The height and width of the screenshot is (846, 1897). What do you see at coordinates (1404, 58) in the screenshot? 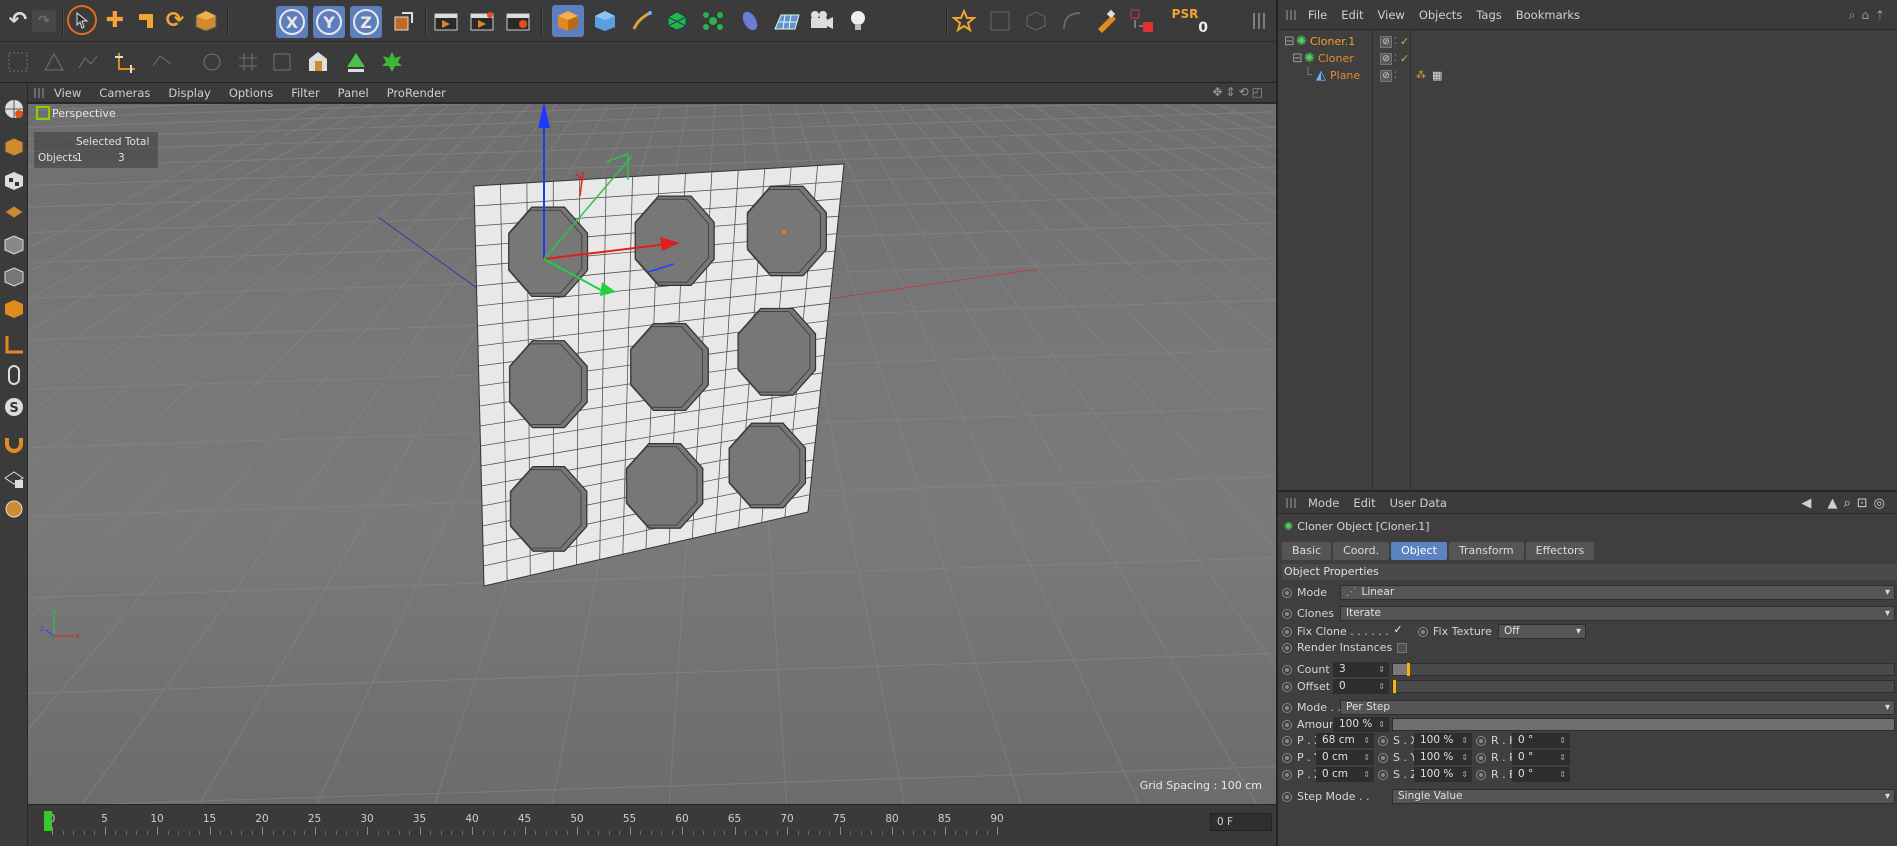
I see `enabled-check-icon: ✓` at bounding box center [1404, 58].